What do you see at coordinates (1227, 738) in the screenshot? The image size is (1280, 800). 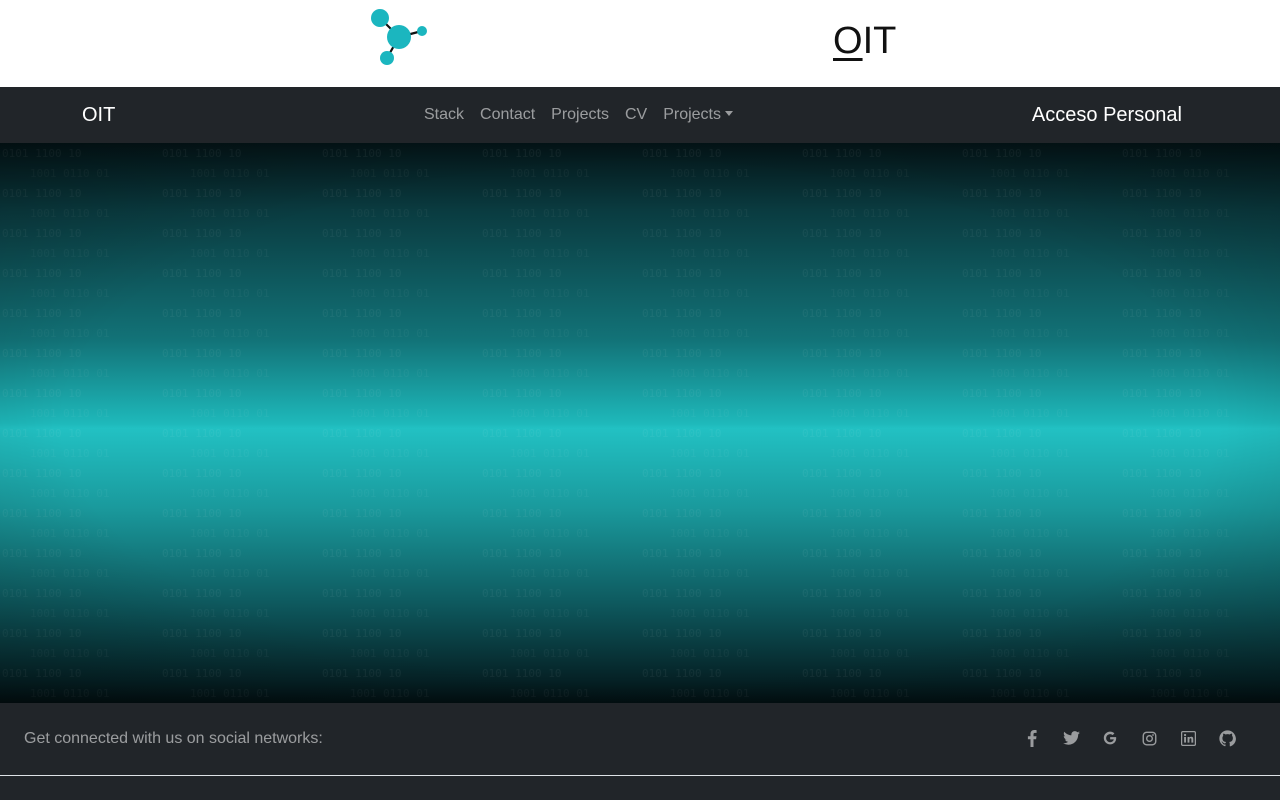 I see `github-icon` at bounding box center [1227, 738].